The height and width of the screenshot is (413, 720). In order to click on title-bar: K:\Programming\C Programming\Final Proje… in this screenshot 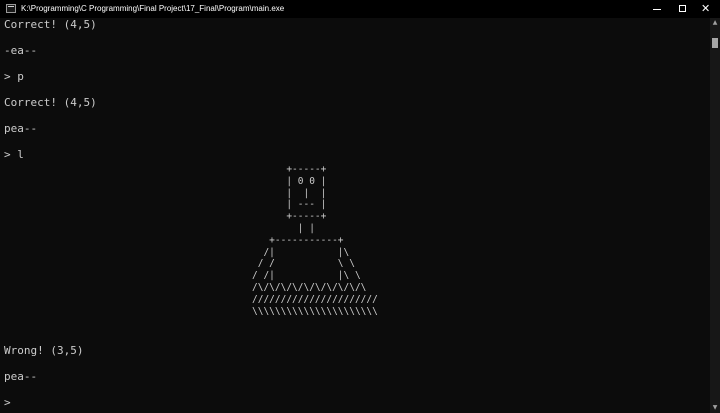, I will do `click(360, 9)`.